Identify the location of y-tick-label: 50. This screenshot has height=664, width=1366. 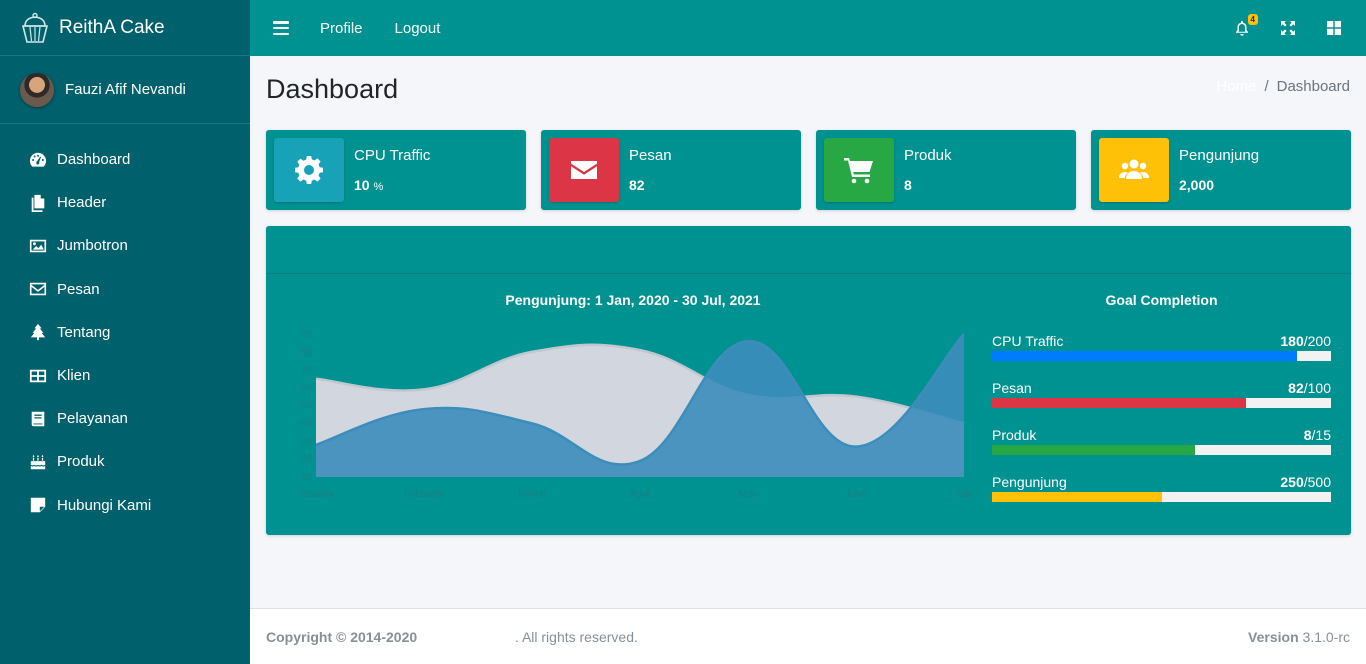
(307, 406).